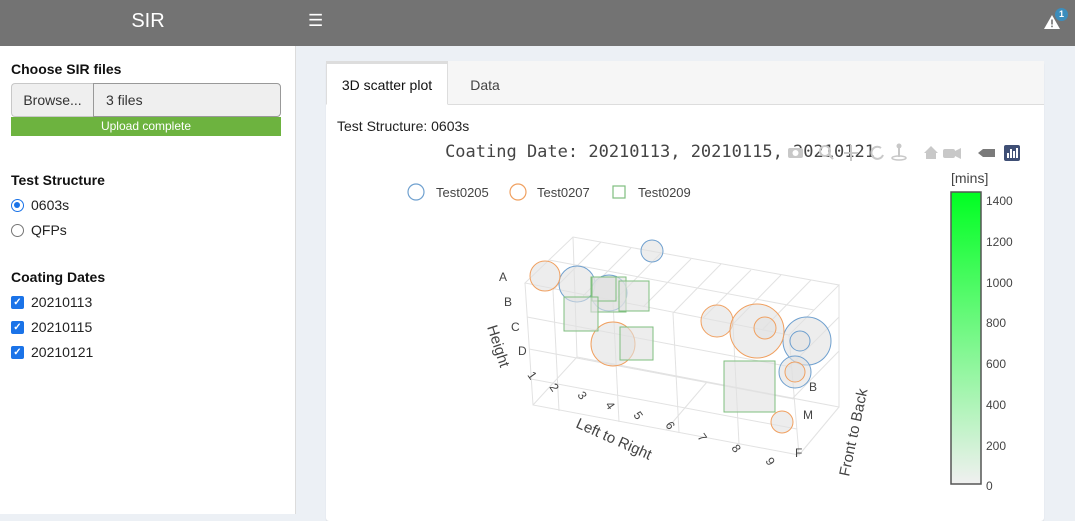 The height and width of the screenshot is (521, 1075). I want to click on colorbar-tick: 200, so click(996, 446).